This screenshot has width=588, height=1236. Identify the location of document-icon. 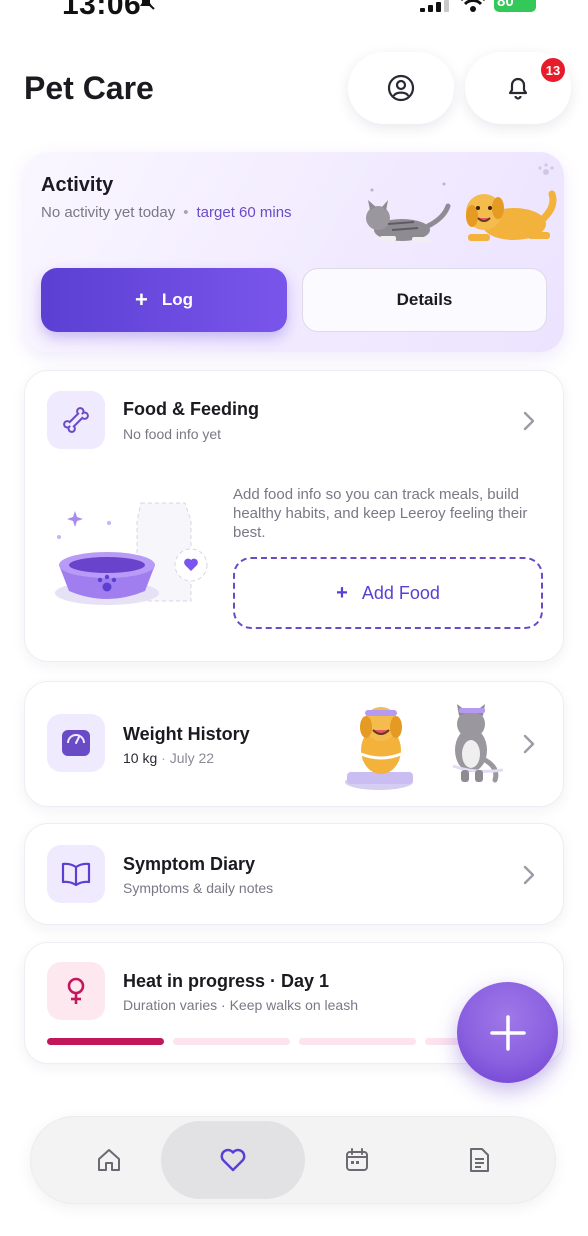
(479, 1160).